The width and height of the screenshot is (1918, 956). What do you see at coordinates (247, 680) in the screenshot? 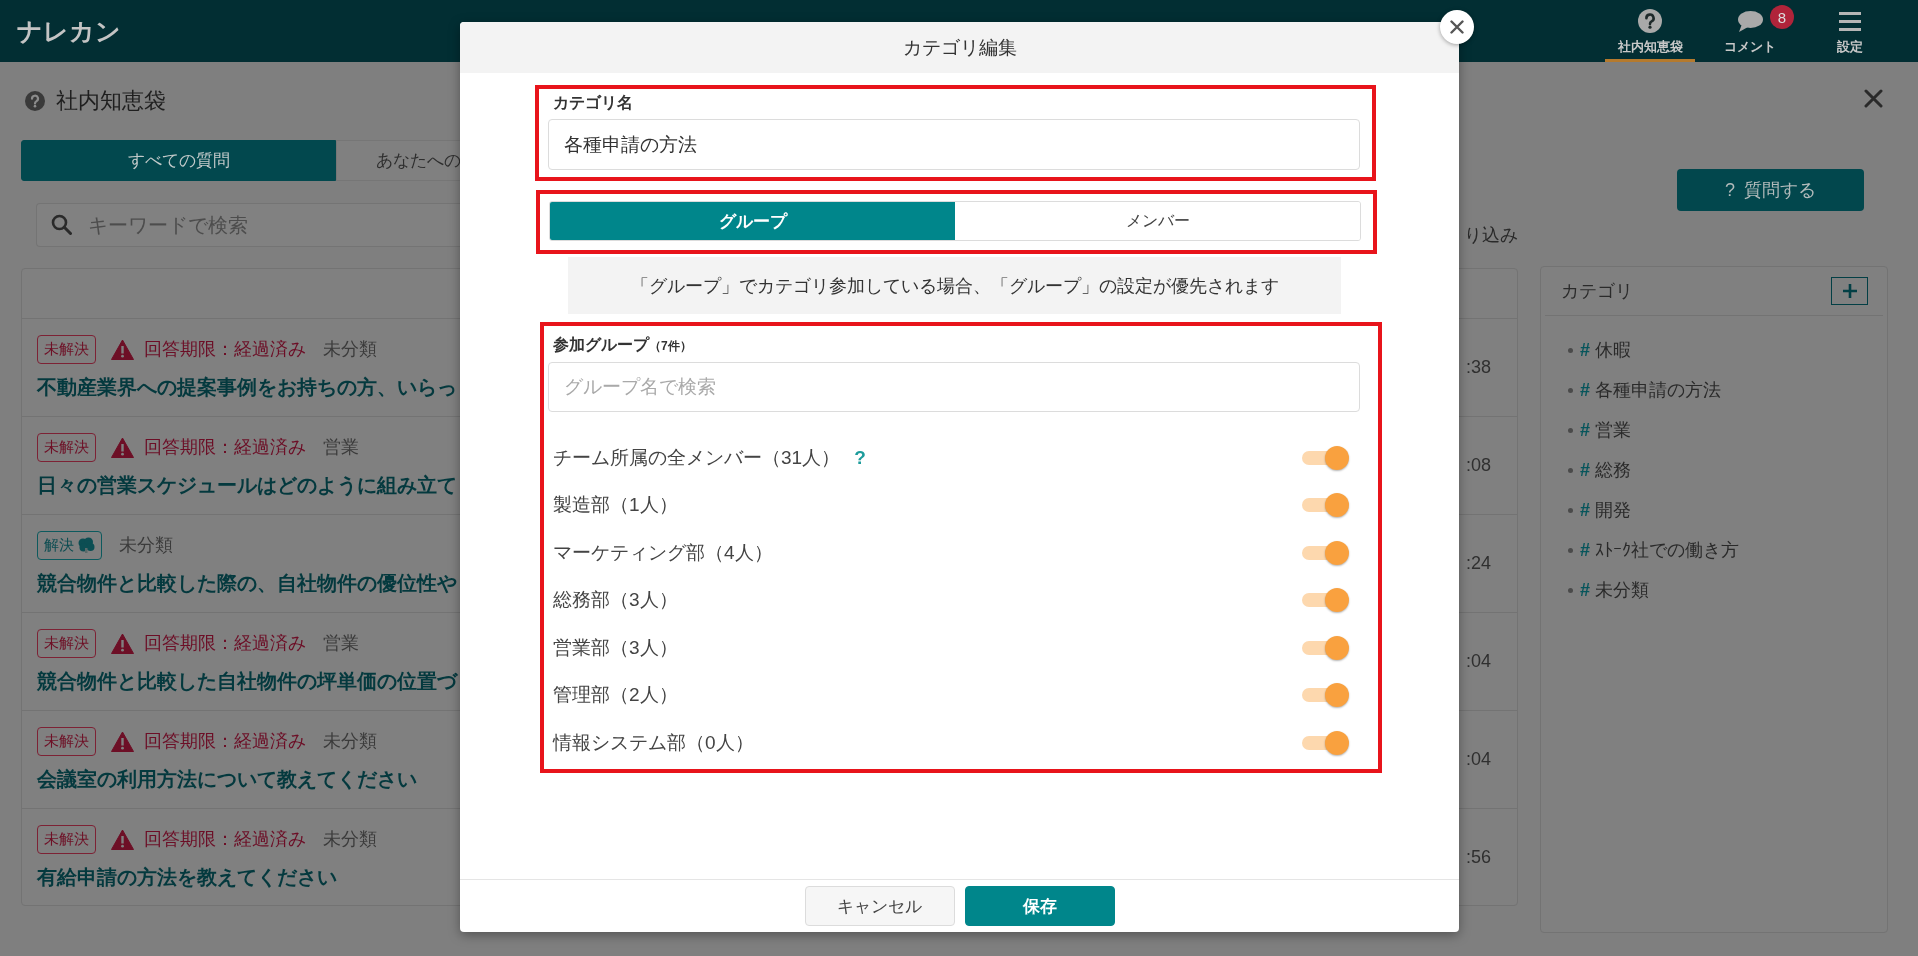
I see `question-title: 競合物件と比較した自社物件の坪単価の位置づ` at bounding box center [247, 680].